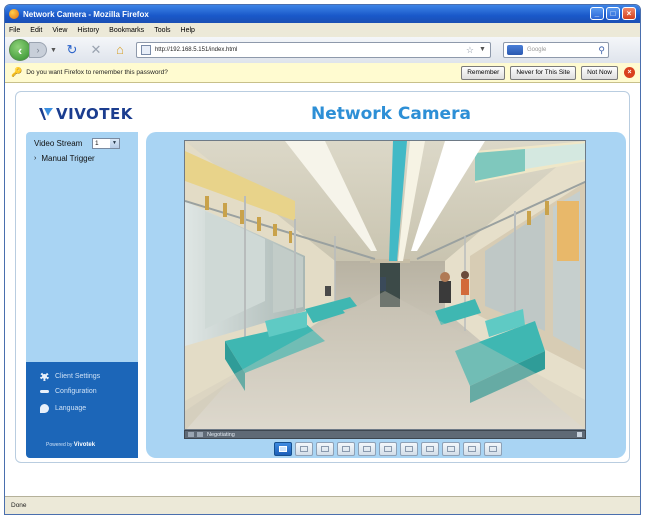 The width and height of the screenshot is (645, 519). I want to click on help-button, so click(493, 449).